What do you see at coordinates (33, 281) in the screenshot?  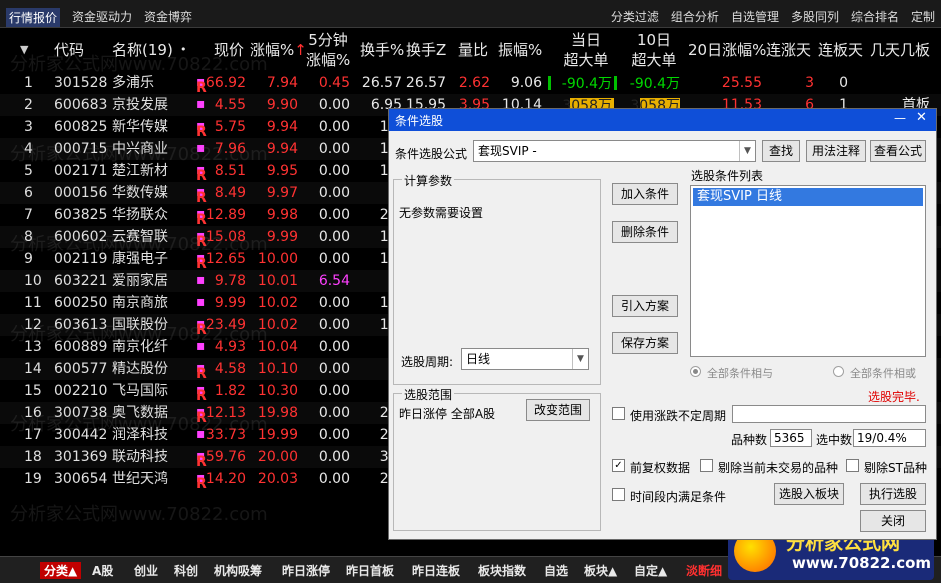 I see `row-index: 10` at bounding box center [33, 281].